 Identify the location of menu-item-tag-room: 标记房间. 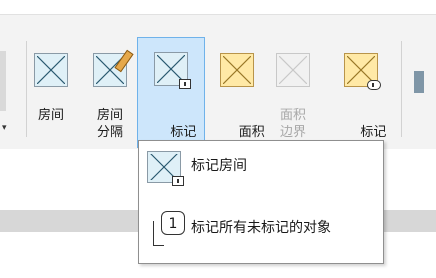
(261, 166).